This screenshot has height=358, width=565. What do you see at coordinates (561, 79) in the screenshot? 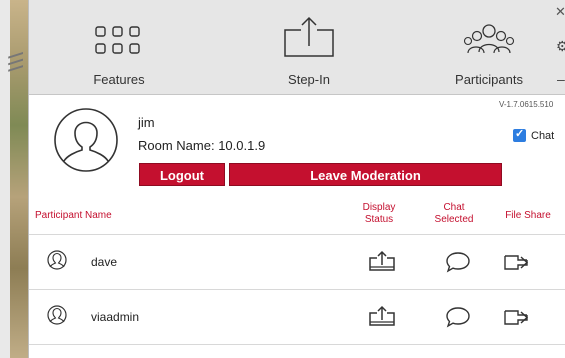
I see `minimize-icon: –` at bounding box center [561, 79].